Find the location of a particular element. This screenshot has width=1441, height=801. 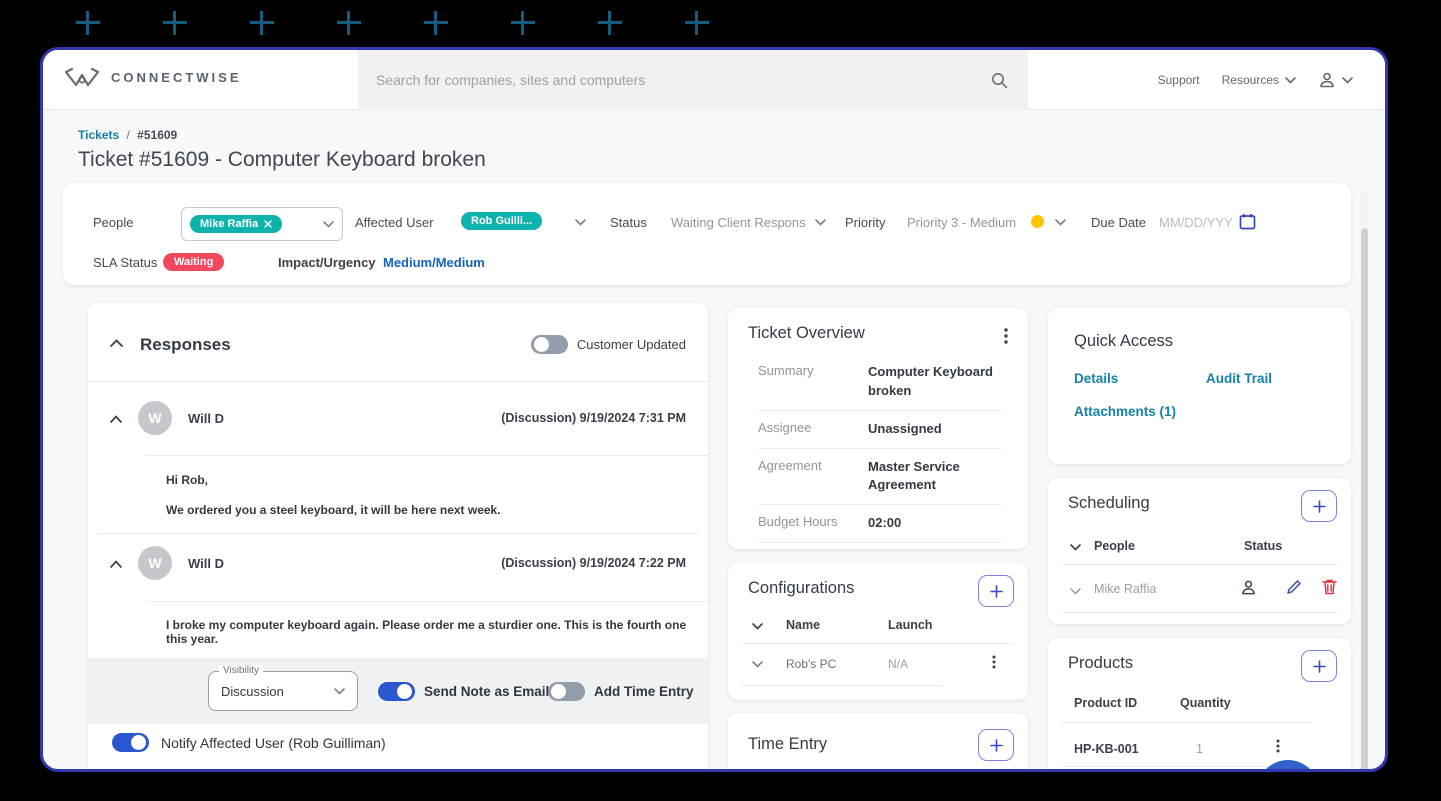

due-date-input: MM/DD/YYY is located at coordinates (1196, 222).